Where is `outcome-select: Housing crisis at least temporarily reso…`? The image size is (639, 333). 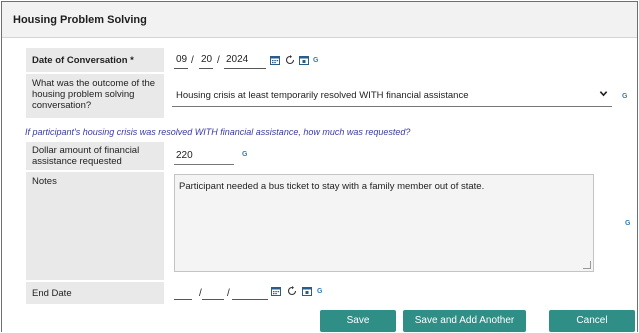
outcome-select: Housing crisis at least temporarily reso… is located at coordinates (392, 96).